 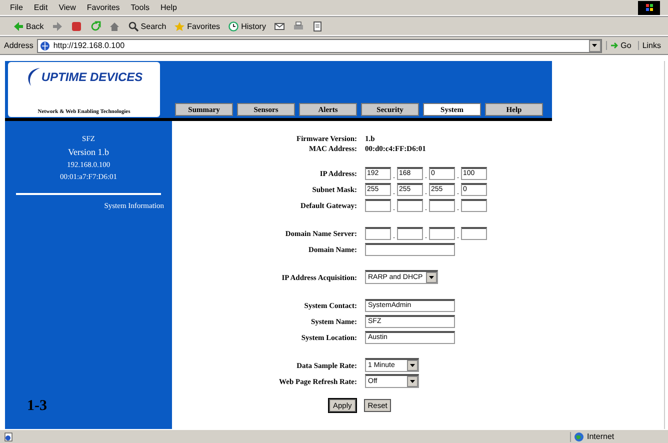 What do you see at coordinates (168, 7) in the screenshot?
I see `menu-item: Help` at bounding box center [168, 7].